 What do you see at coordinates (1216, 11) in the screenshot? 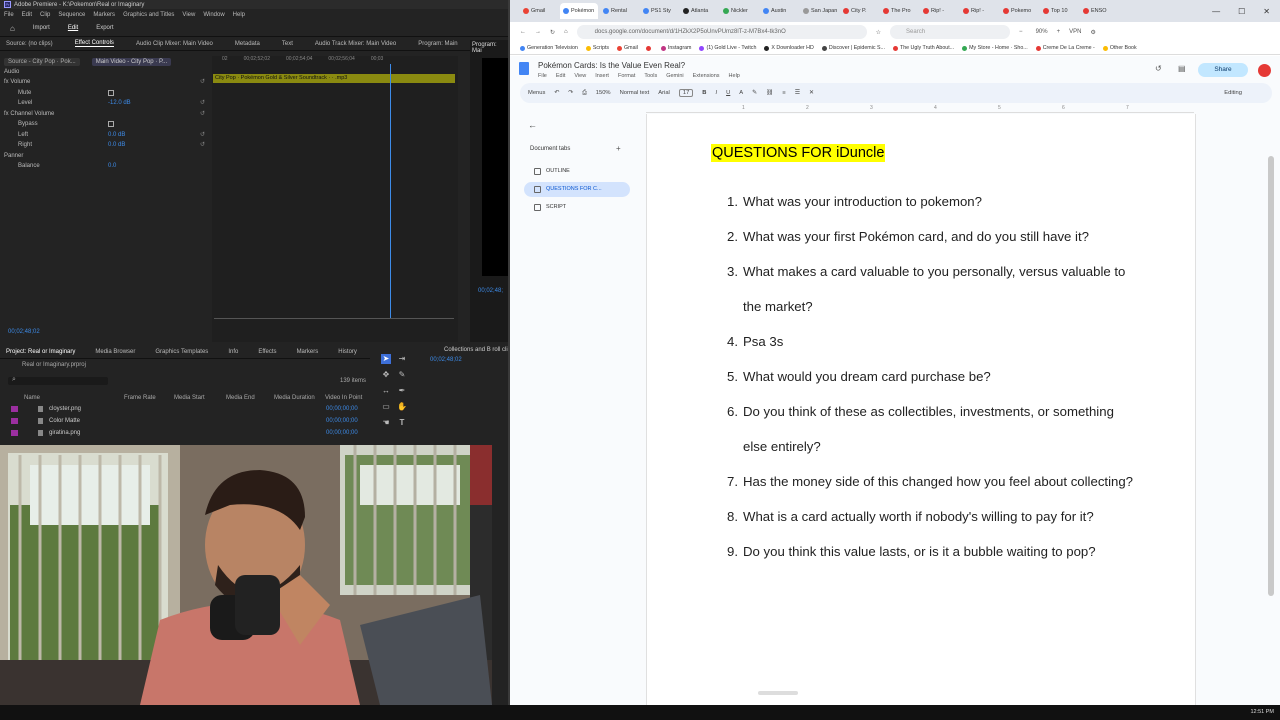
I see `minimize-icon: —` at bounding box center [1216, 11].